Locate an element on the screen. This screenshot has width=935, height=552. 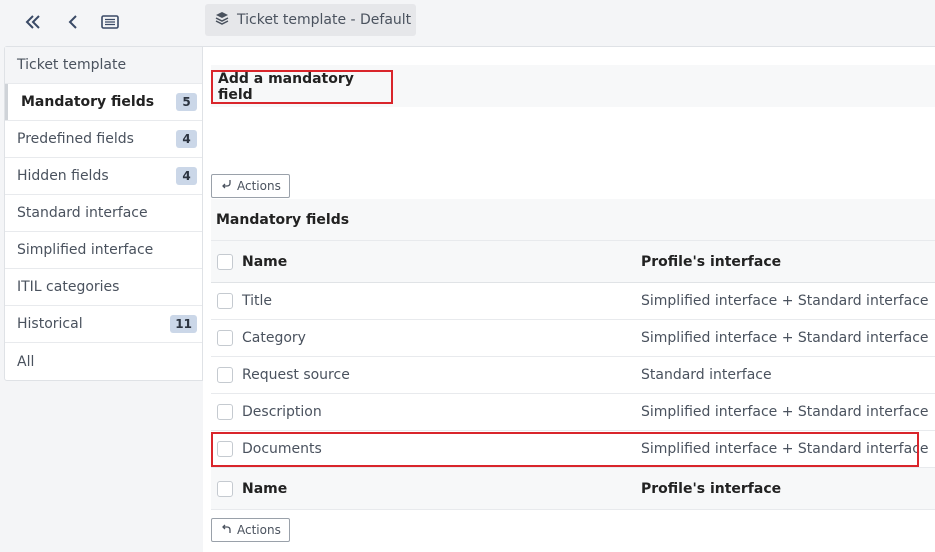
column-header-profile: Profile's interface is located at coordinates (711, 262).